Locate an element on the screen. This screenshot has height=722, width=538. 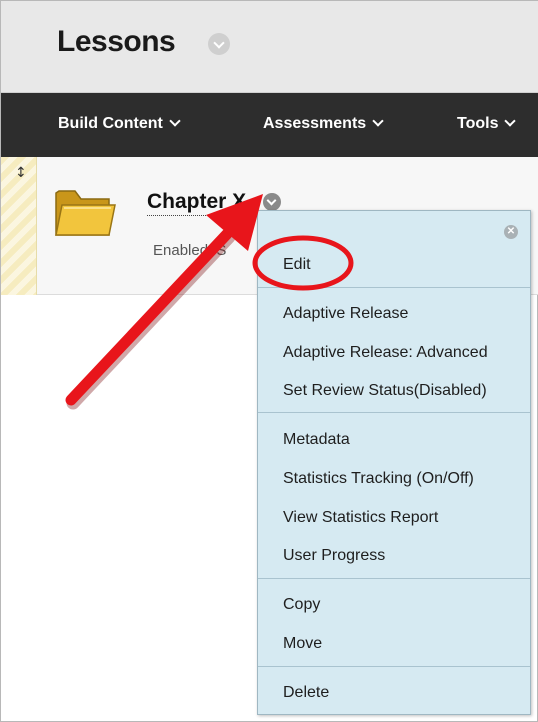
drag-handle-icon: ↕ is located at coordinates (21, 173).